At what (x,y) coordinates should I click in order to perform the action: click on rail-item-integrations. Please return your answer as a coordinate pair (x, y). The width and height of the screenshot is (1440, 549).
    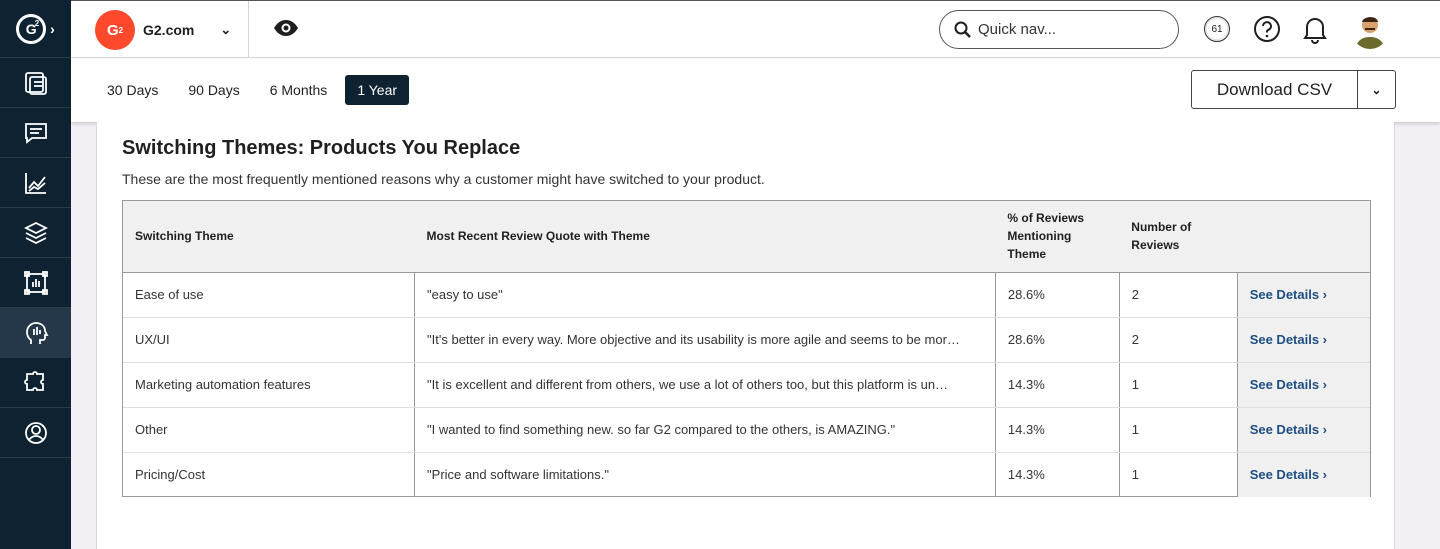
    Looking at the image, I should click on (35, 233).